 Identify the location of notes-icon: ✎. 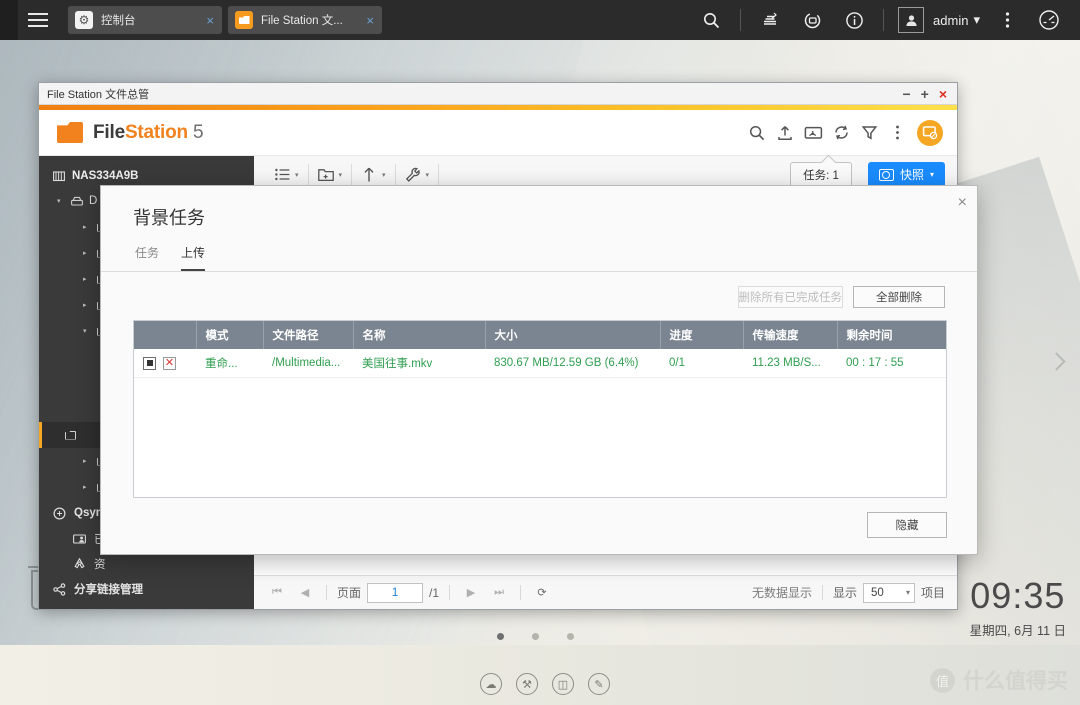
(599, 684).